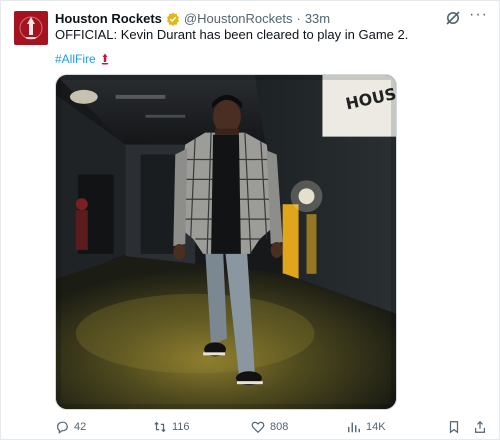  I want to click on like-button: 808, so click(269, 427).